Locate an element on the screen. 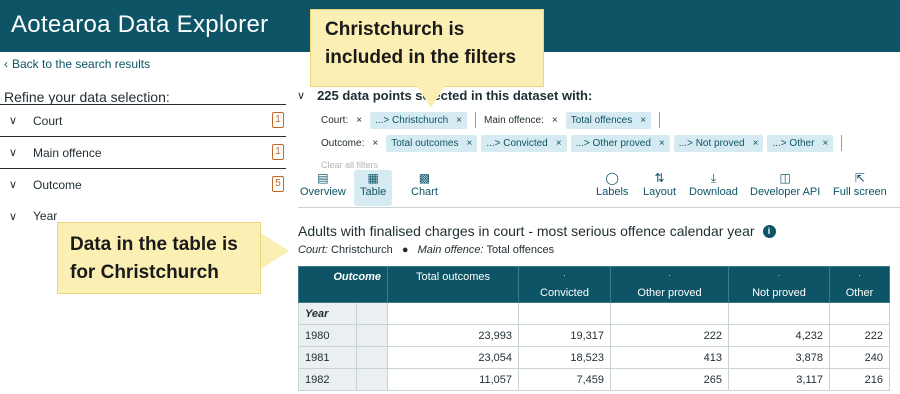  table-callout: Data in the table is for Christchurch is located at coordinates (159, 258).